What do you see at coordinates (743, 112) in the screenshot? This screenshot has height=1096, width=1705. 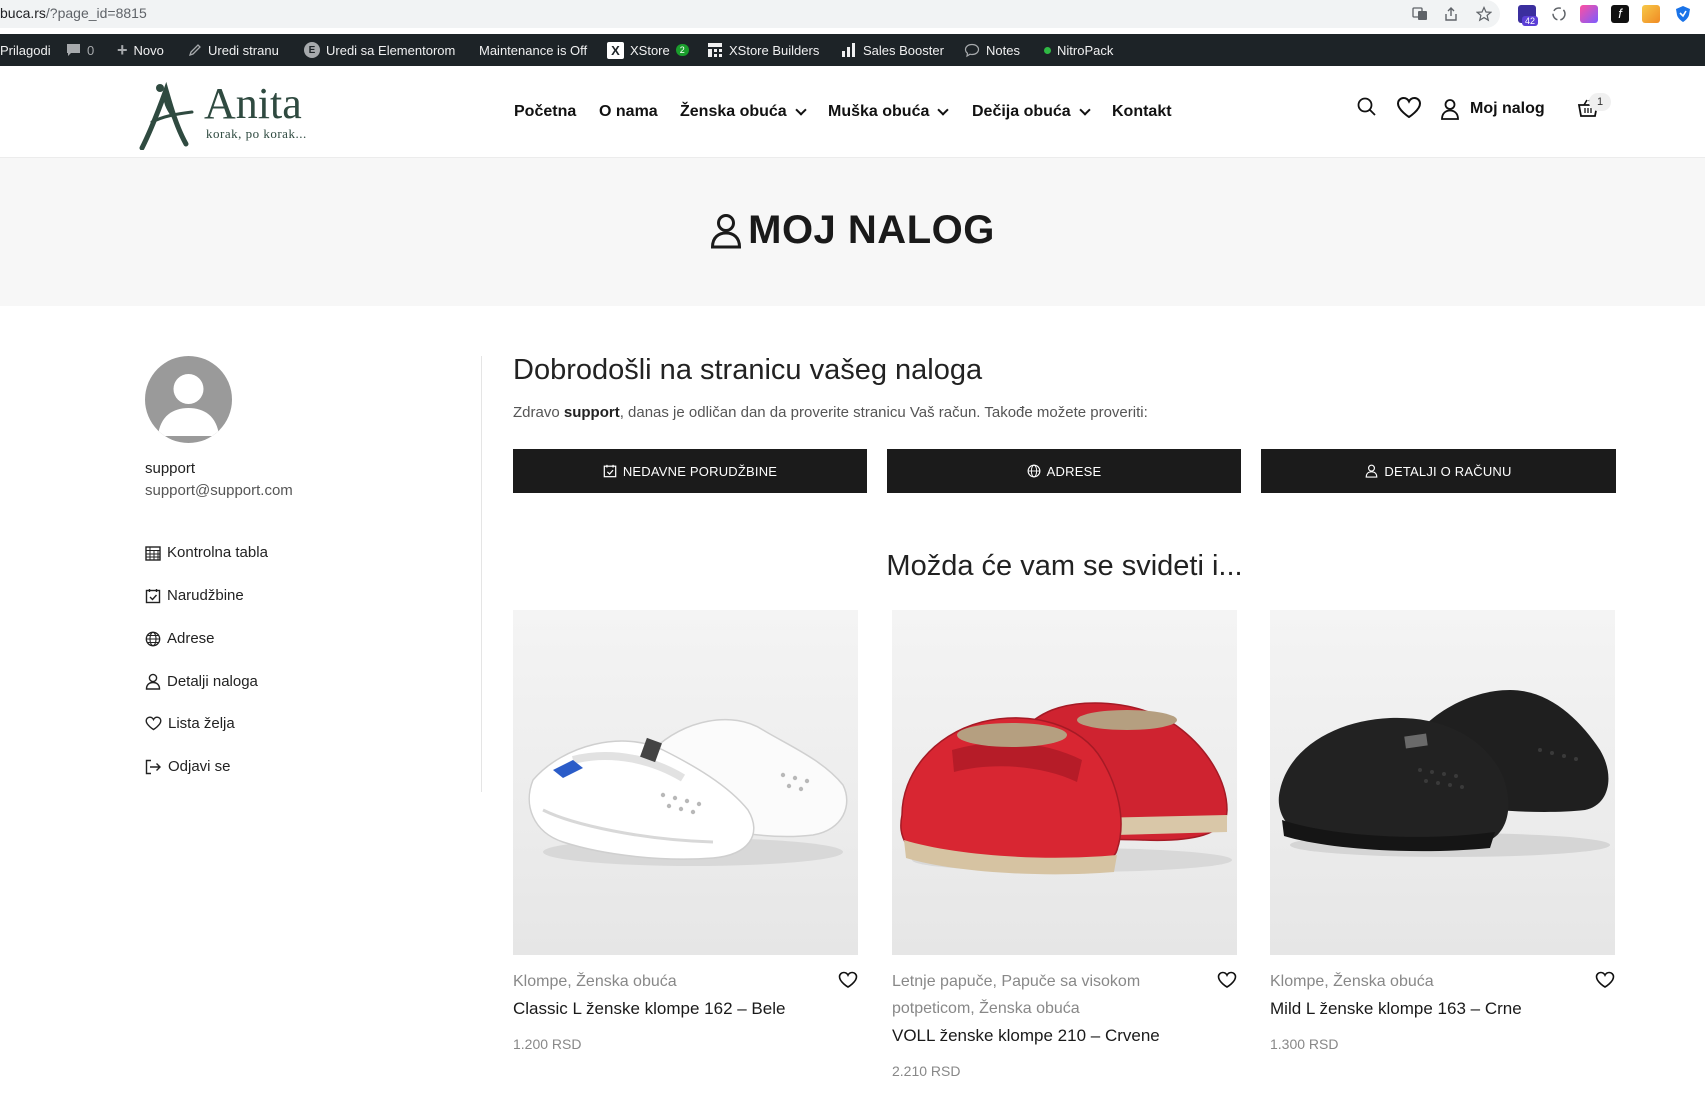 I see `nav-zenska-obuca: Ženska obuća` at bounding box center [743, 112].